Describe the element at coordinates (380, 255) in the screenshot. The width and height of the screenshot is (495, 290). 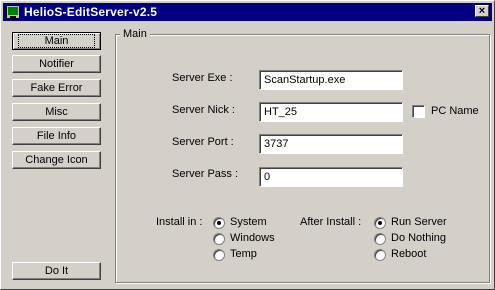
I see `reboot-radio` at that location.